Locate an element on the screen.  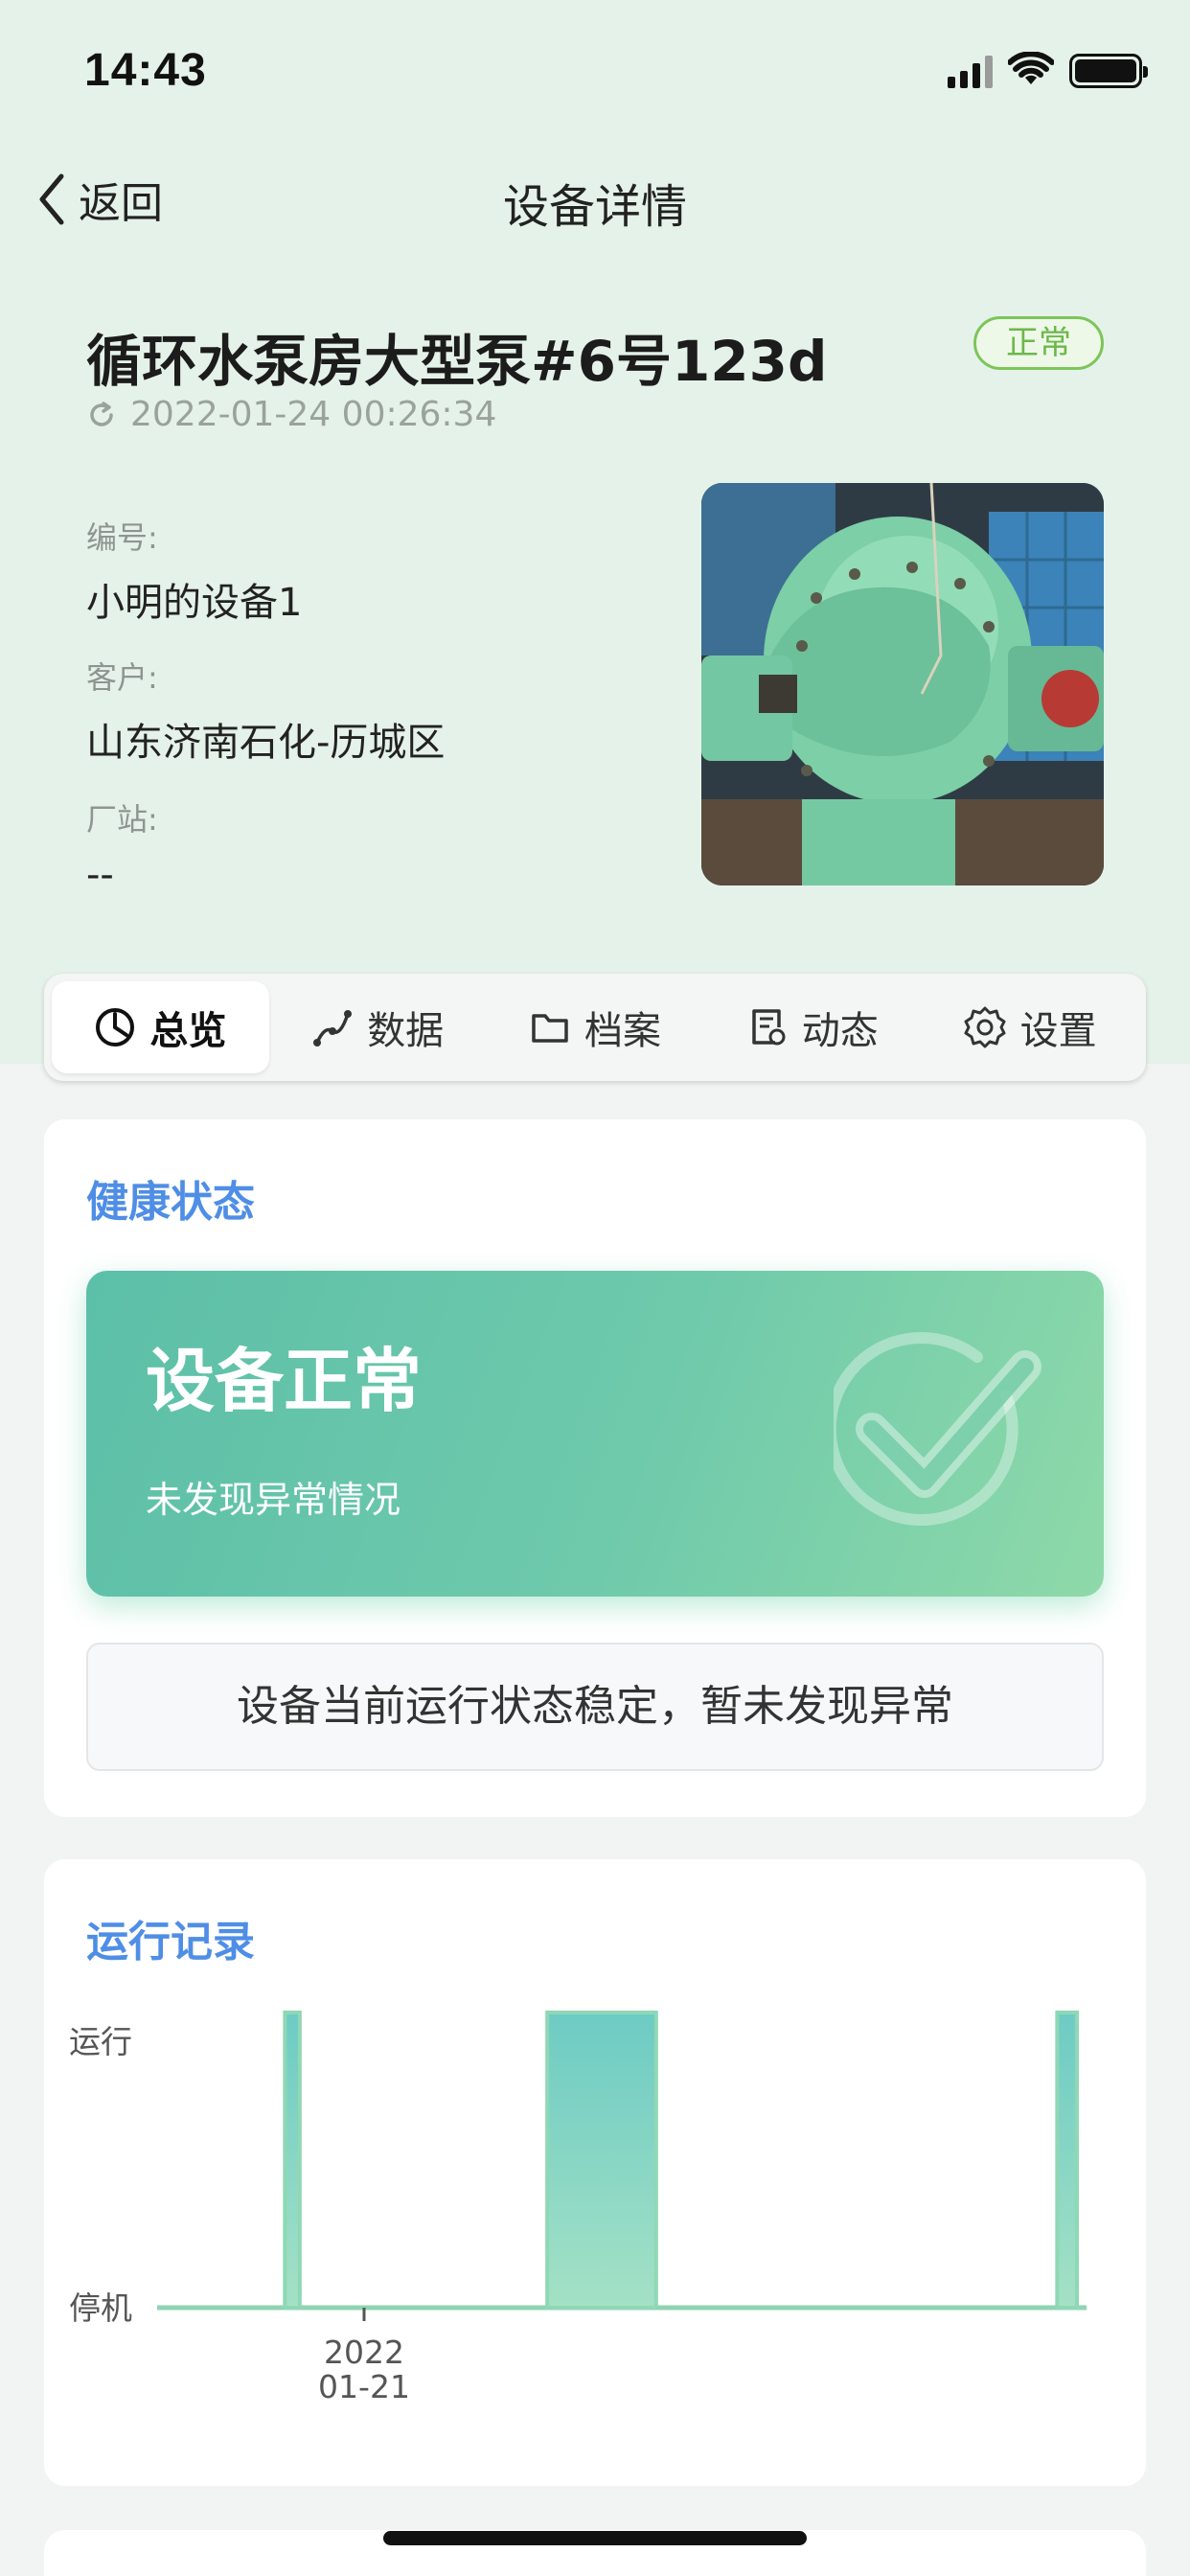
tab-label: 总览 is located at coordinates (188, 1031).